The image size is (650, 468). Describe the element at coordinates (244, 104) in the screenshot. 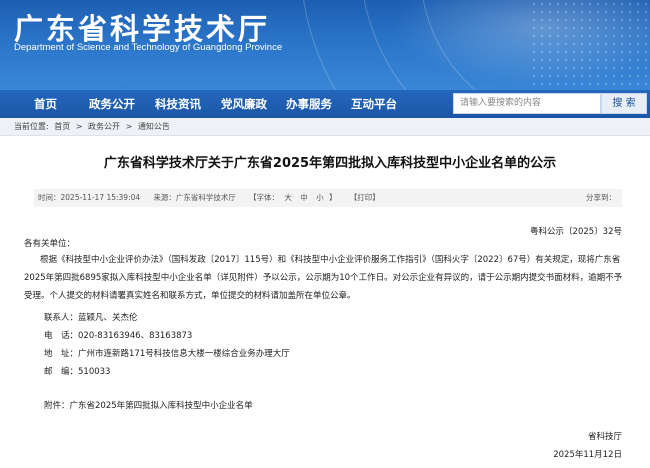

I see `nav-item-party-integrity: 党风廉政` at that location.